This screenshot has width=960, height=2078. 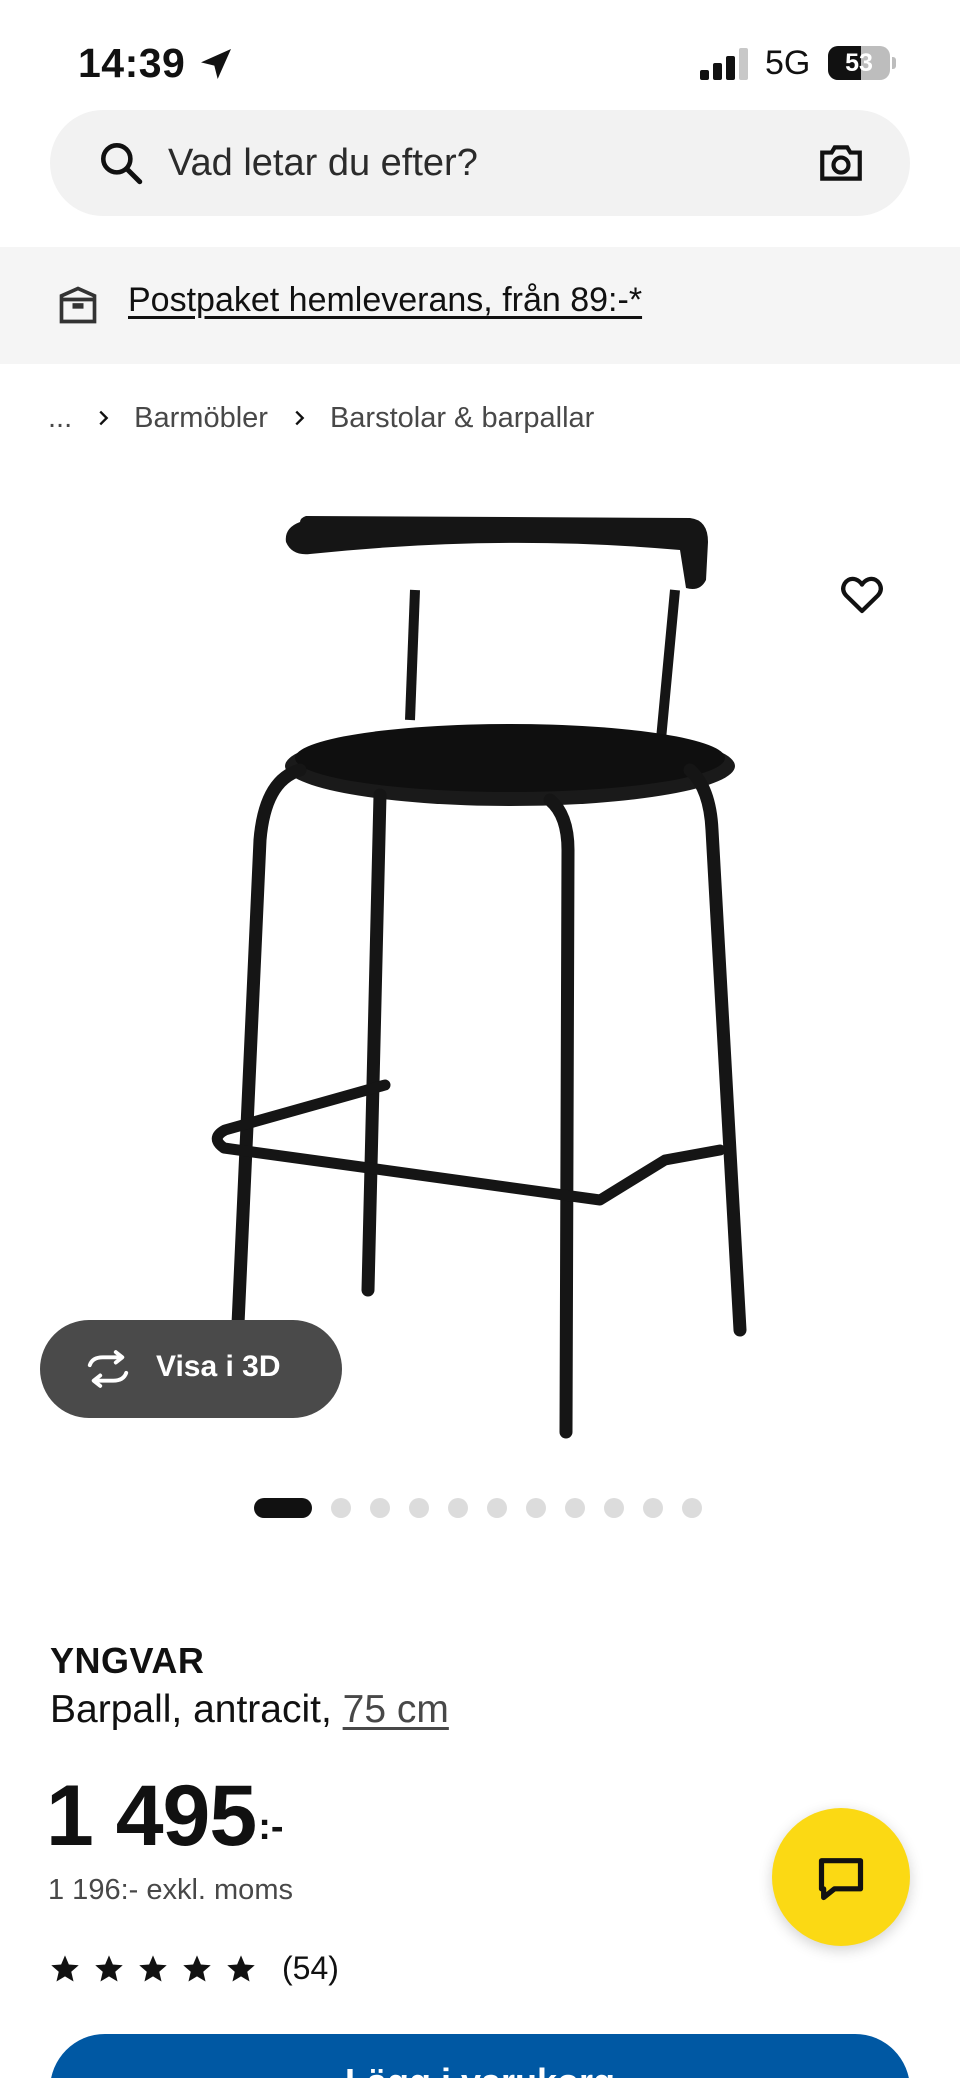 I want to click on product-size-link: 75 cm, so click(x=396, y=1709).